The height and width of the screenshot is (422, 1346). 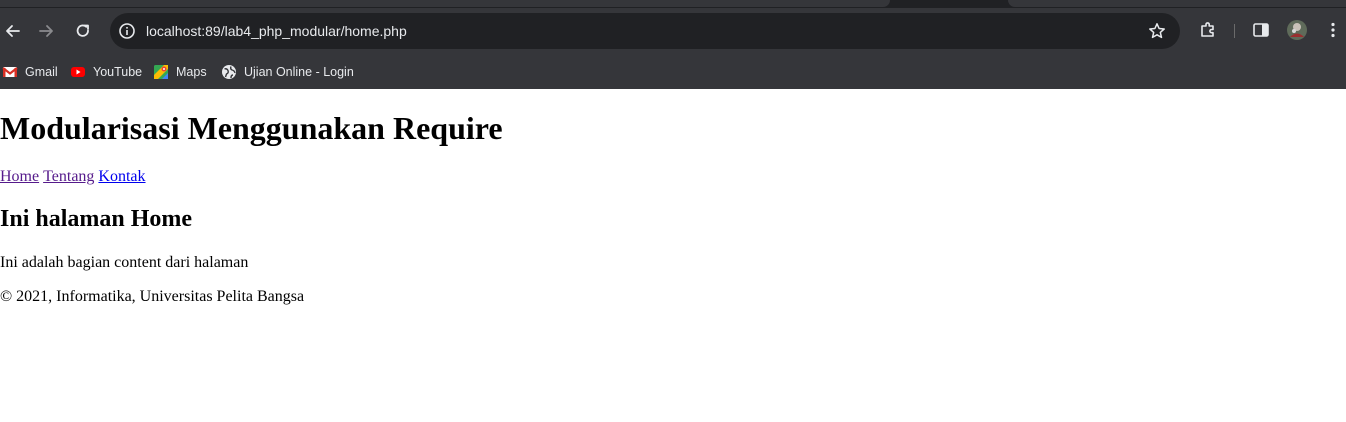 I want to click on toolbar-divider, so click(x=1234, y=31).